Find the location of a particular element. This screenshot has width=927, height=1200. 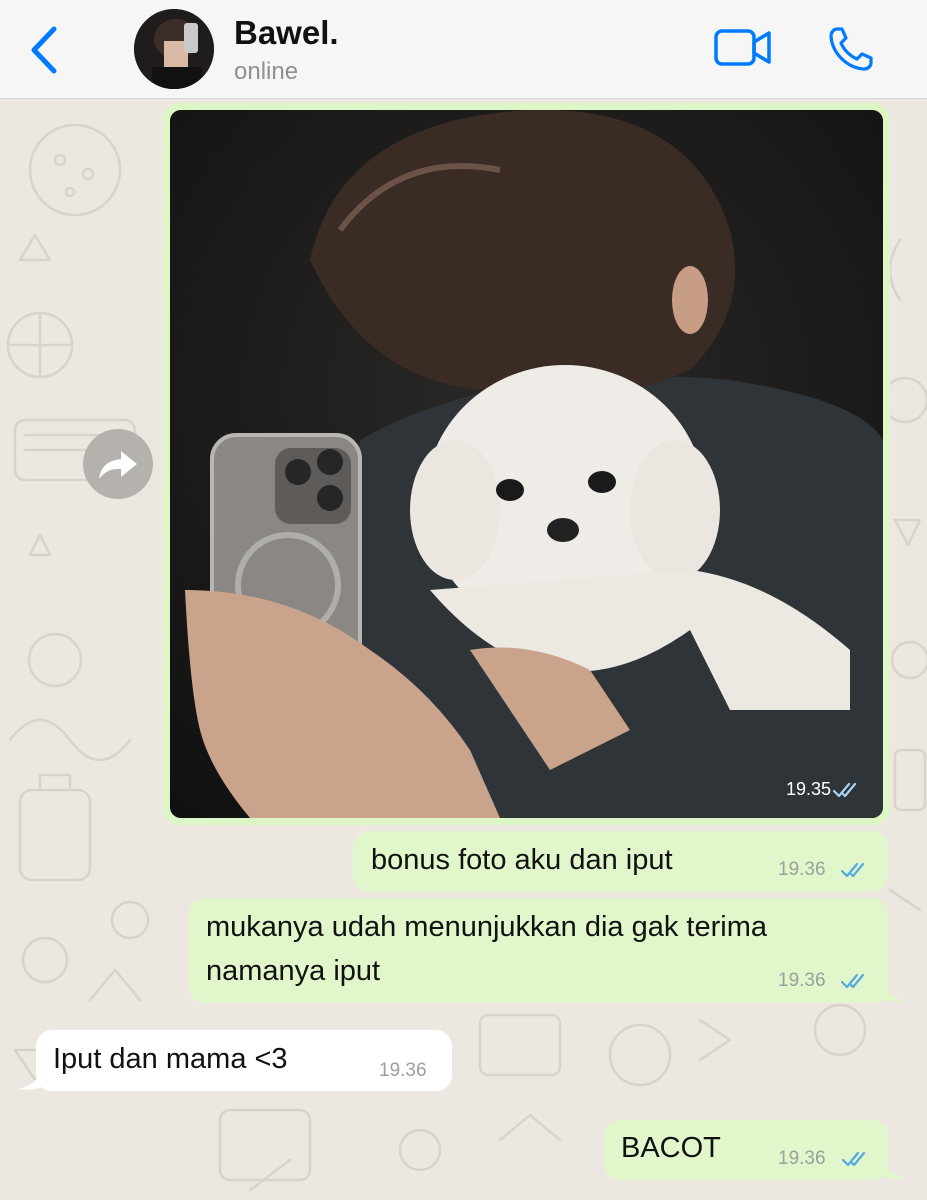

contact-name: Bawel. is located at coordinates (286, 33).